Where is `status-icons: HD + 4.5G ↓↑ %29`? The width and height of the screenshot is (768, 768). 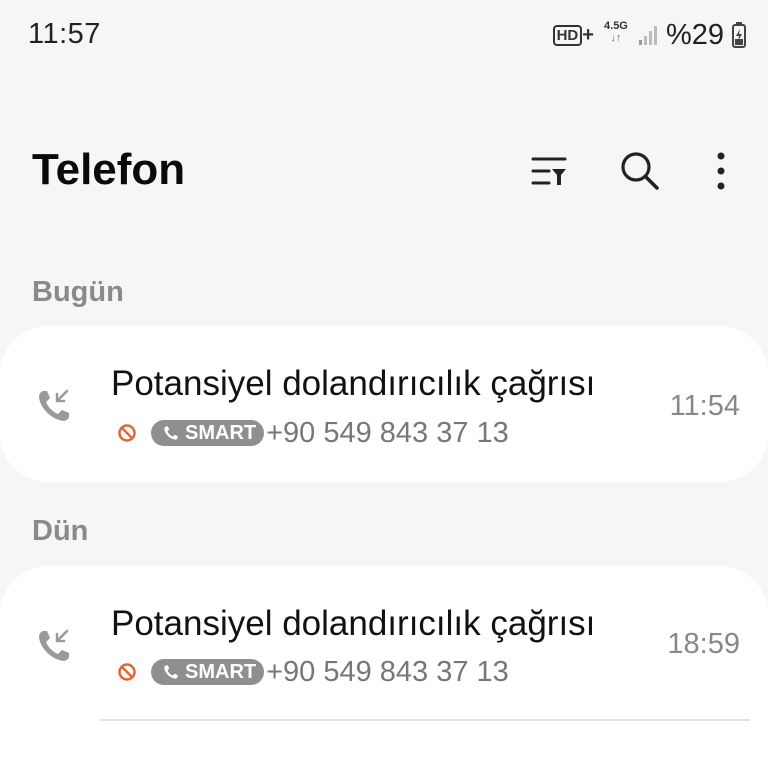 status-icons: HD + 4.5G ↓↑ %29 is located at coordinates (649, 35).